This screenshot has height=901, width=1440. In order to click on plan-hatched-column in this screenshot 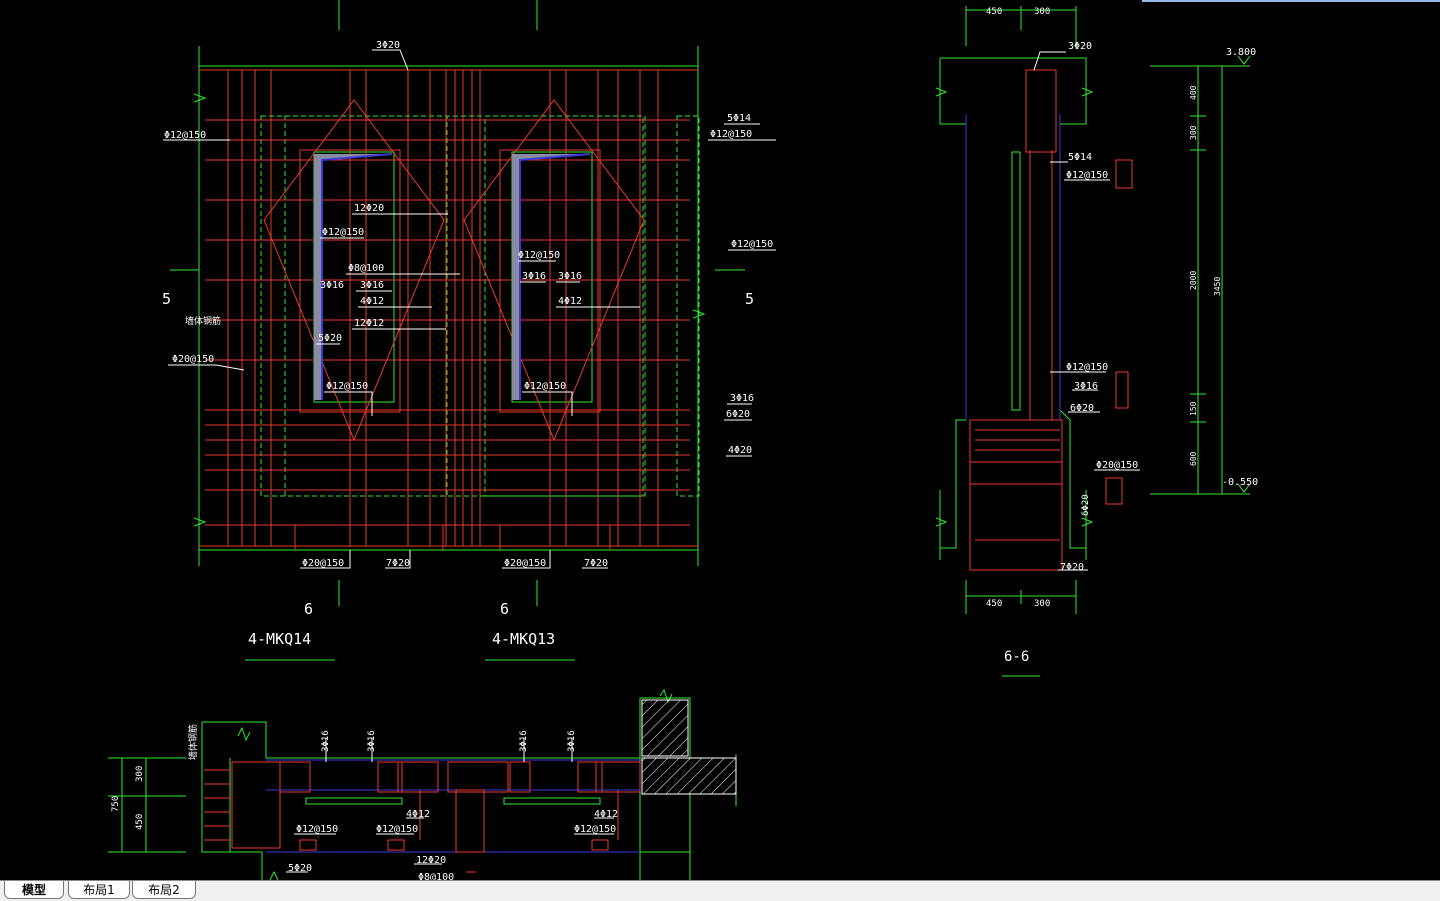, I will do `click(665, 728)`.